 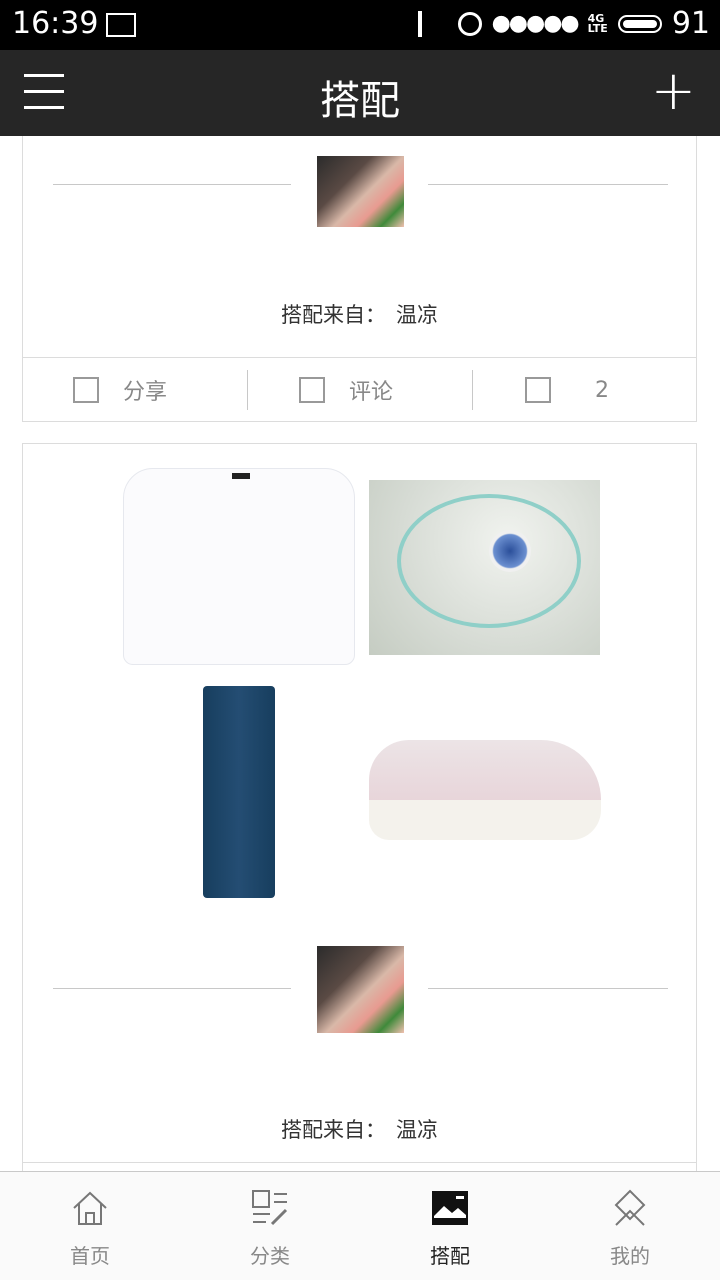 I want to click on category-icon, so click(x=270, y=1208).